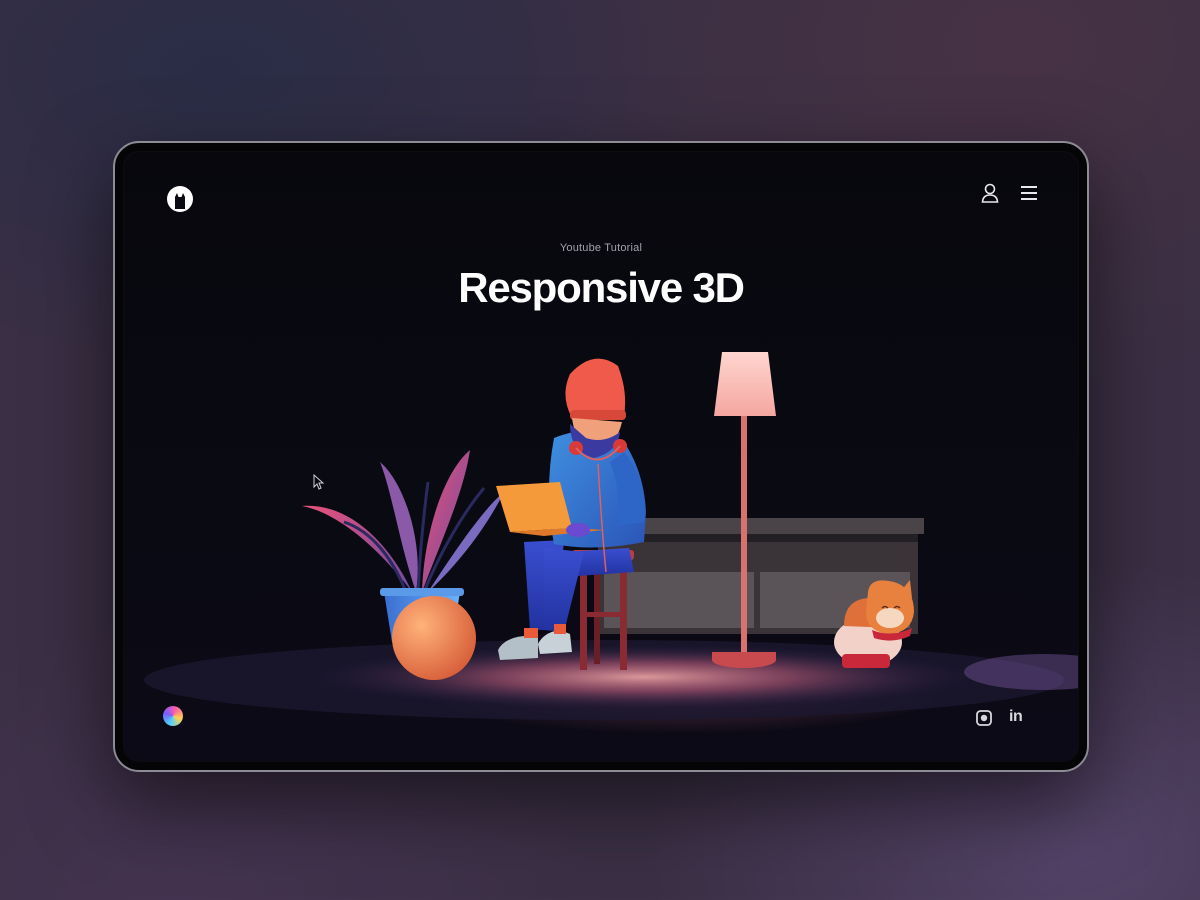 This screenshot has height=900, width=1200. What do you see at coordinates (319, 482) in the screenshot?
I see `mouse-cursor-icon` at bounding box center [319, 482].